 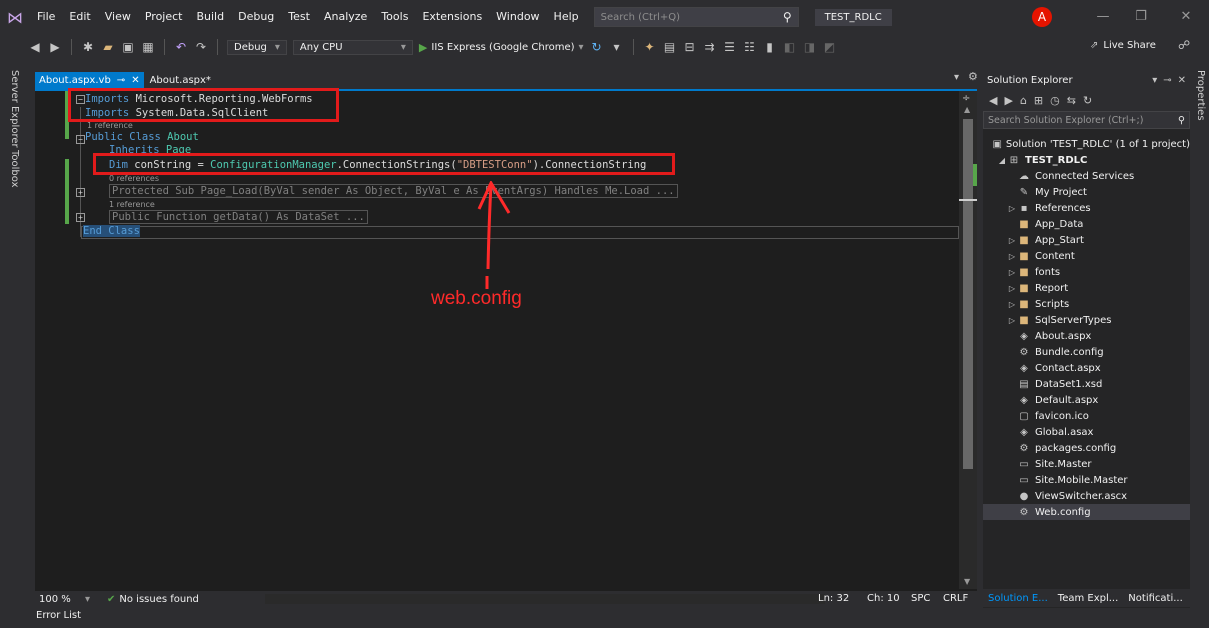 I want to click on home-icon: ⌂, so click(x=1023, y=100).